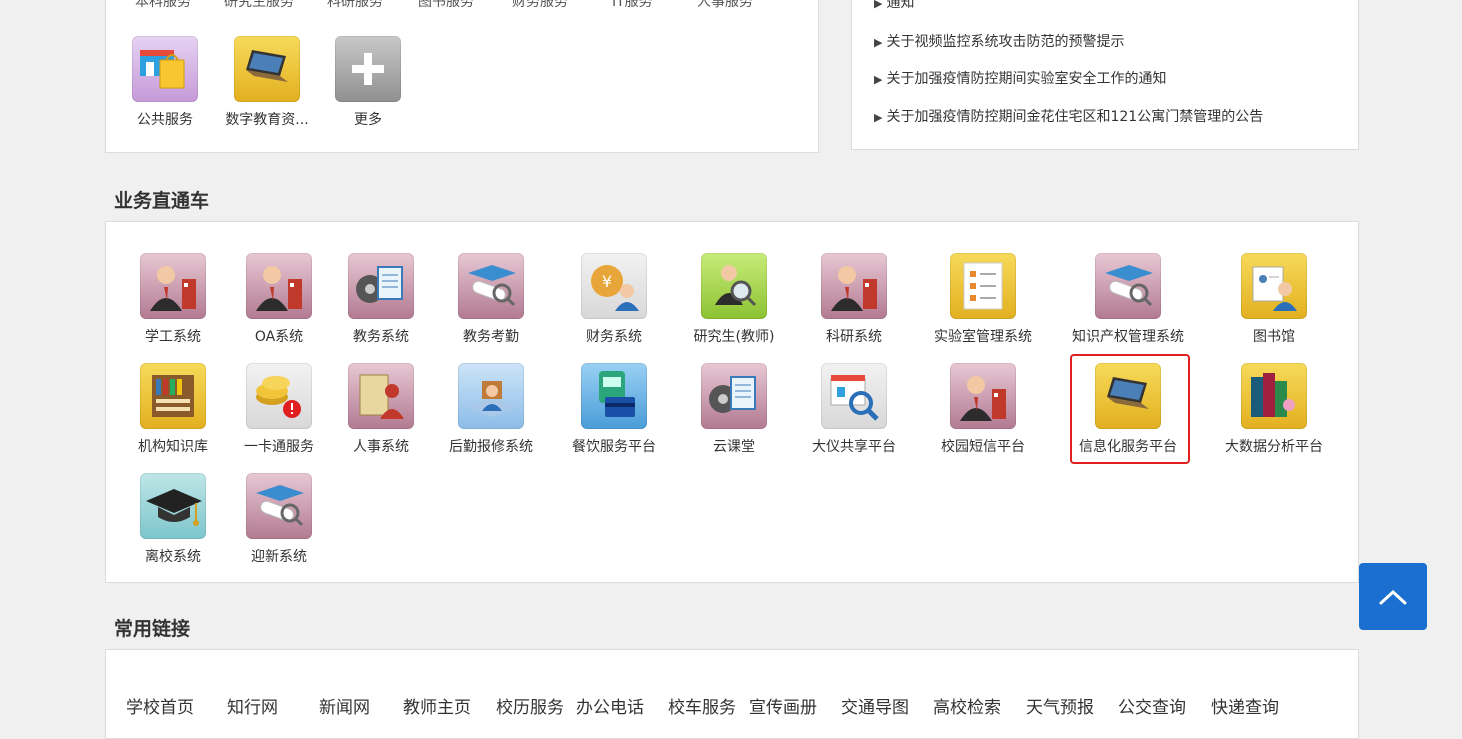 The height and width of the screenshot is (739, 1462). I want to click on tile-label: 餐饮服务平台, so click(614, 447).